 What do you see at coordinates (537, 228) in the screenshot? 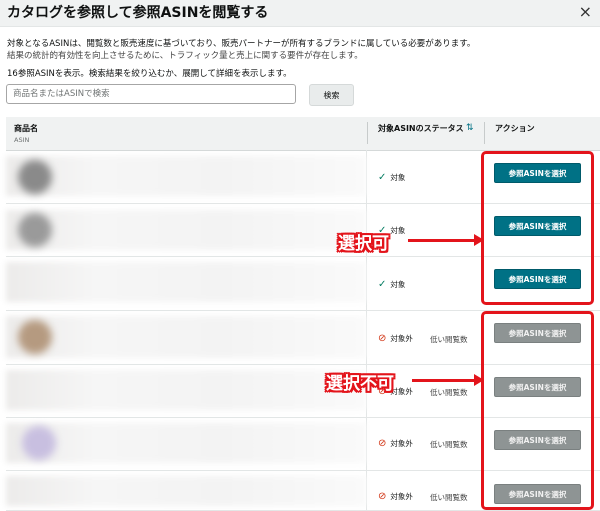
I see `annotation-box-selectable` at bounding box center [537, 228].